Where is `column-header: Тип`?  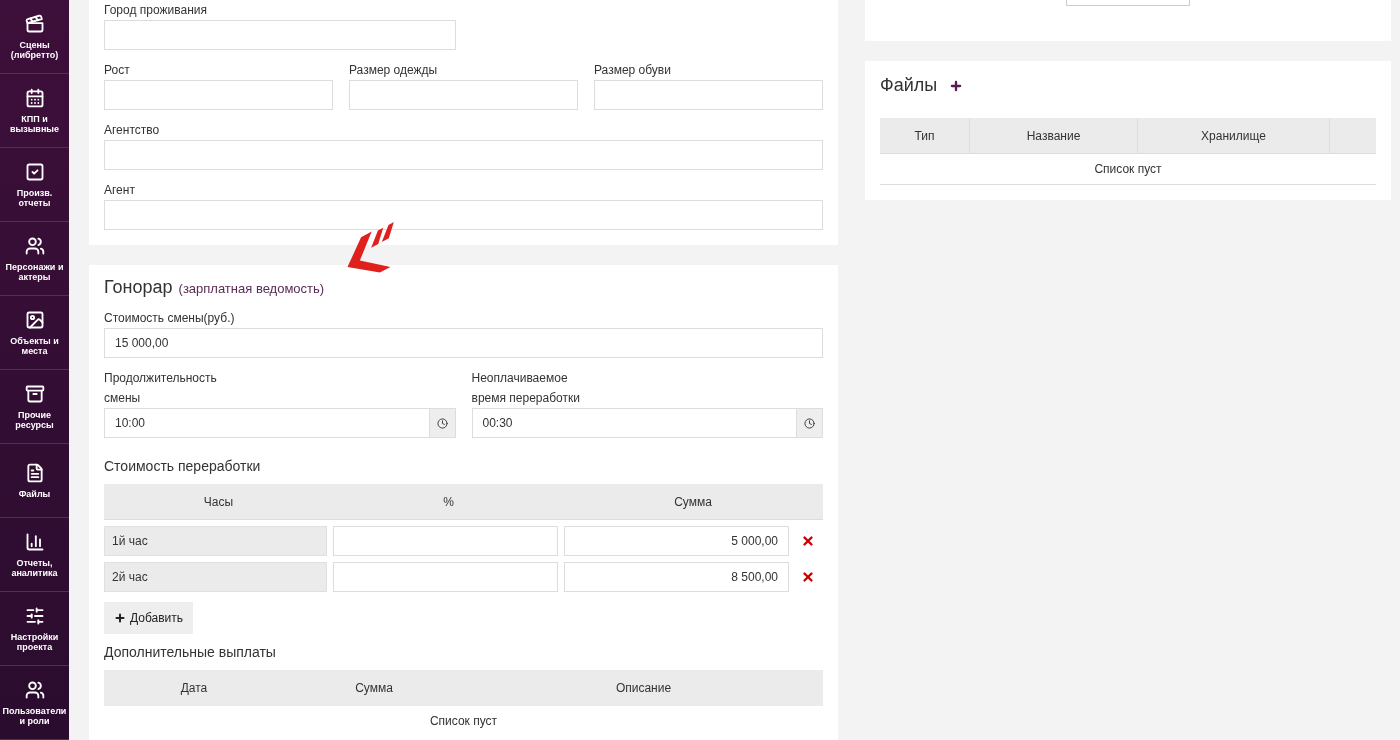 column-header: Тип is located at coordinates (925, 135).